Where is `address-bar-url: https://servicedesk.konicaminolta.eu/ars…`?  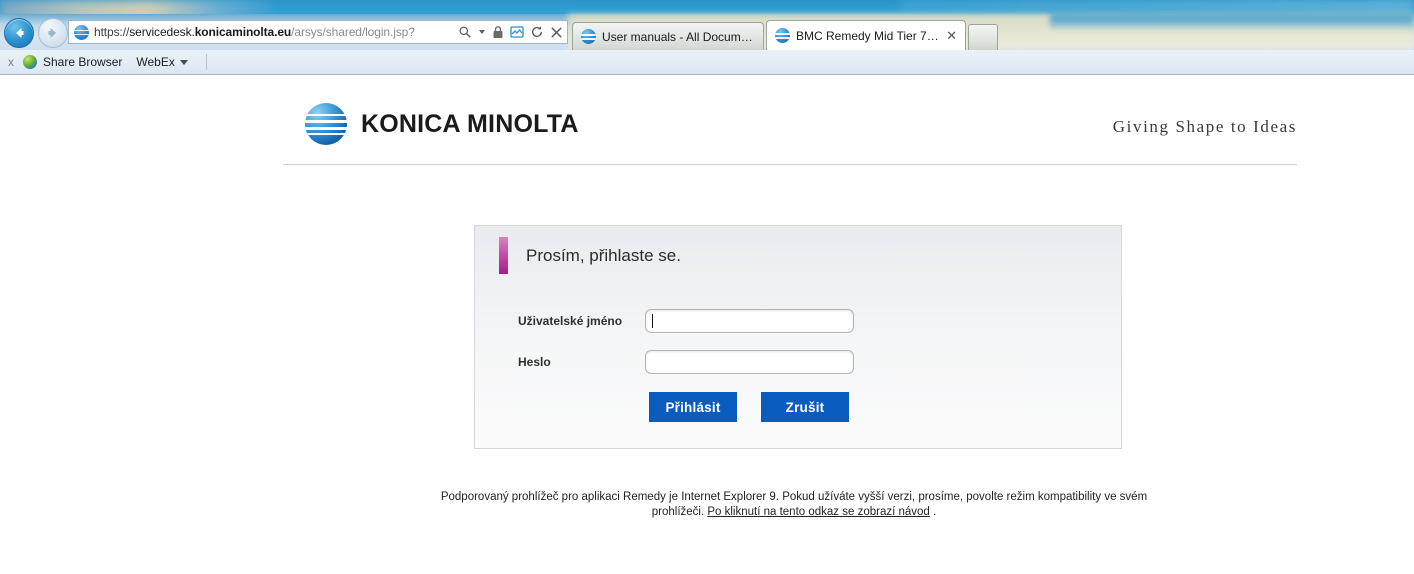 address-bar-url: https://servicedesk.konicaminolta.eu/ars… is located at coordinates (273, 32).